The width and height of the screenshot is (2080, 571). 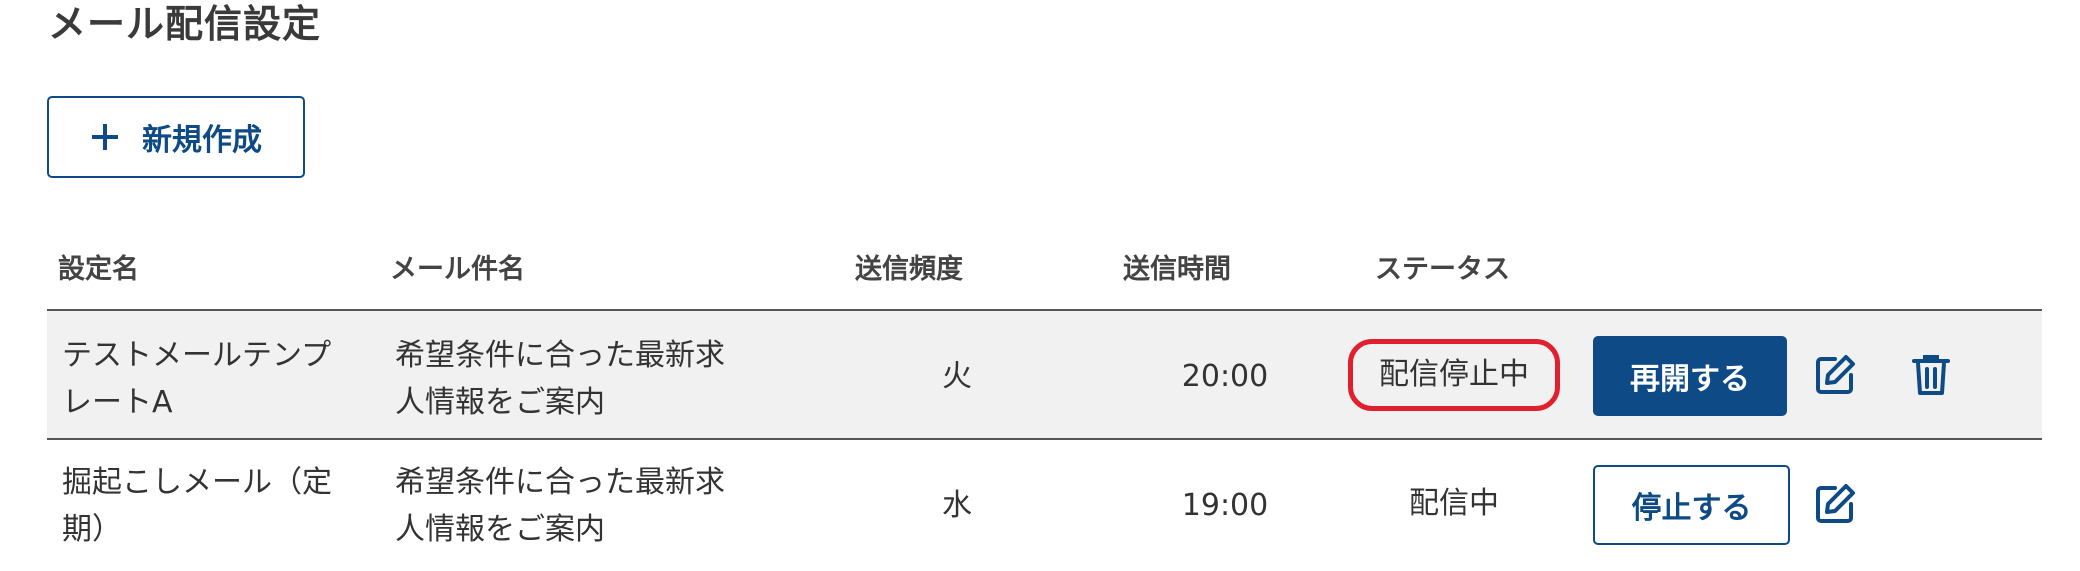 I want to click on plus-icon, so click(x=105, y=137).